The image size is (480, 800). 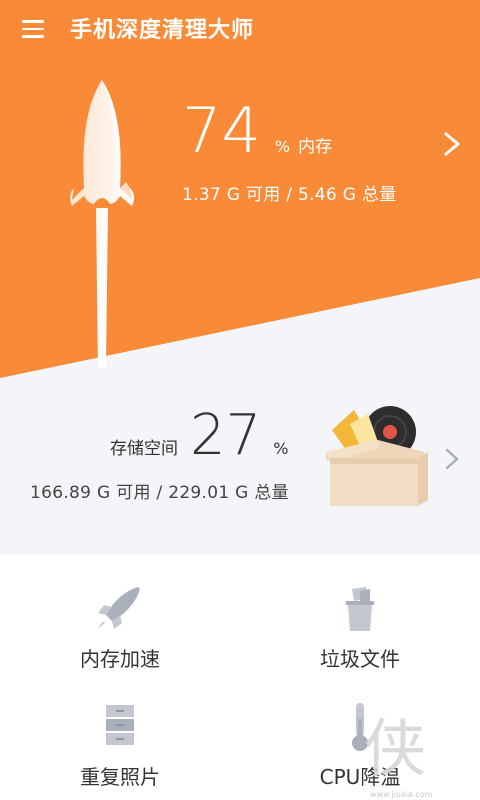 What do you see at coordinates (102, 224) in the screenshot?
I see `rocket-illustration` at bounding box center [102, 224].